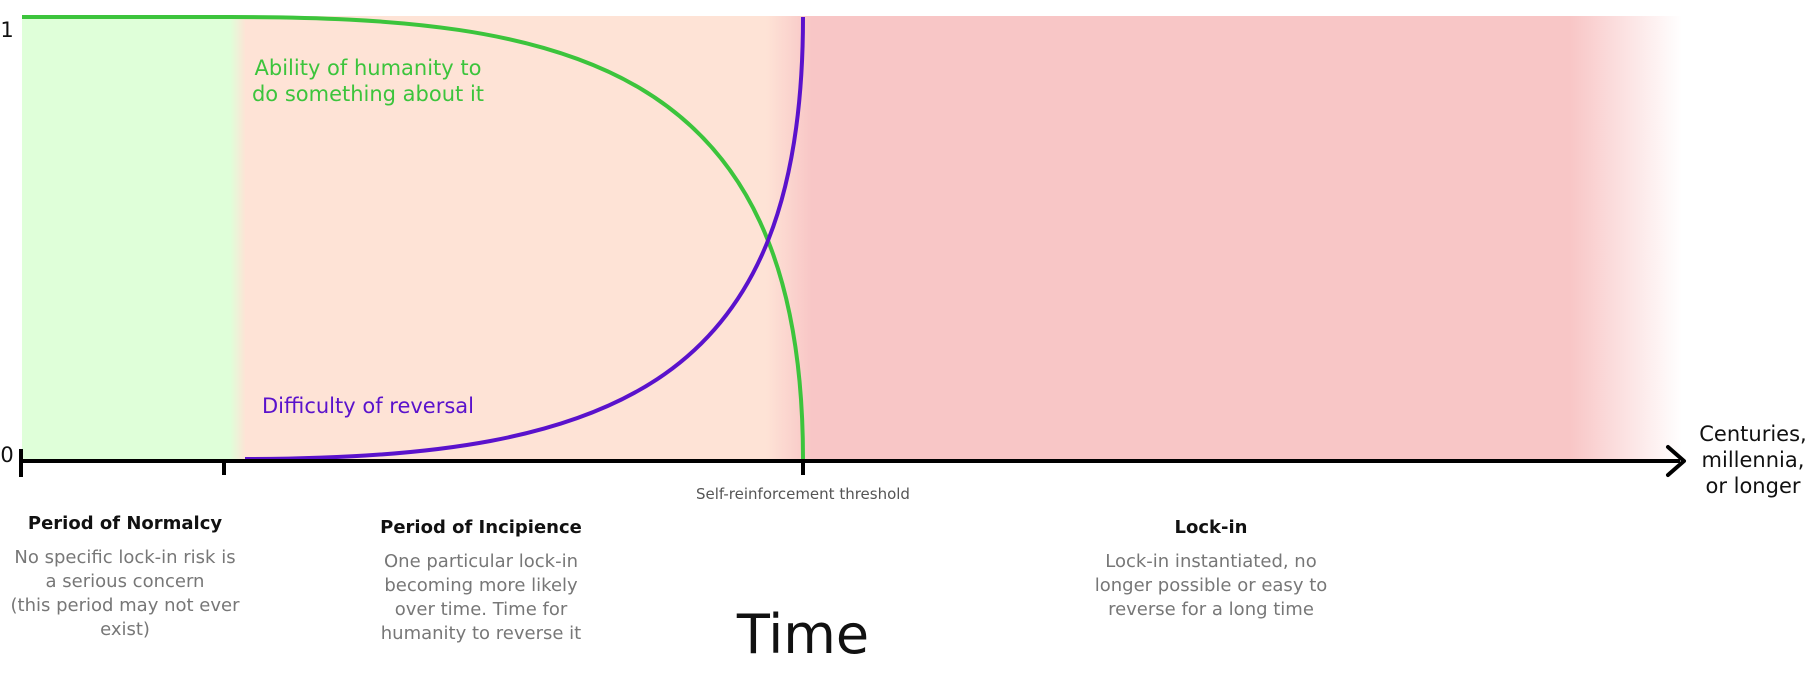 The width and height of the screenshot is (1810, 674). What do you see at coordinates (368, 94) in the screenshot?
I see `ability-label-line-2: do something about it` at bounding box center [368, 94].